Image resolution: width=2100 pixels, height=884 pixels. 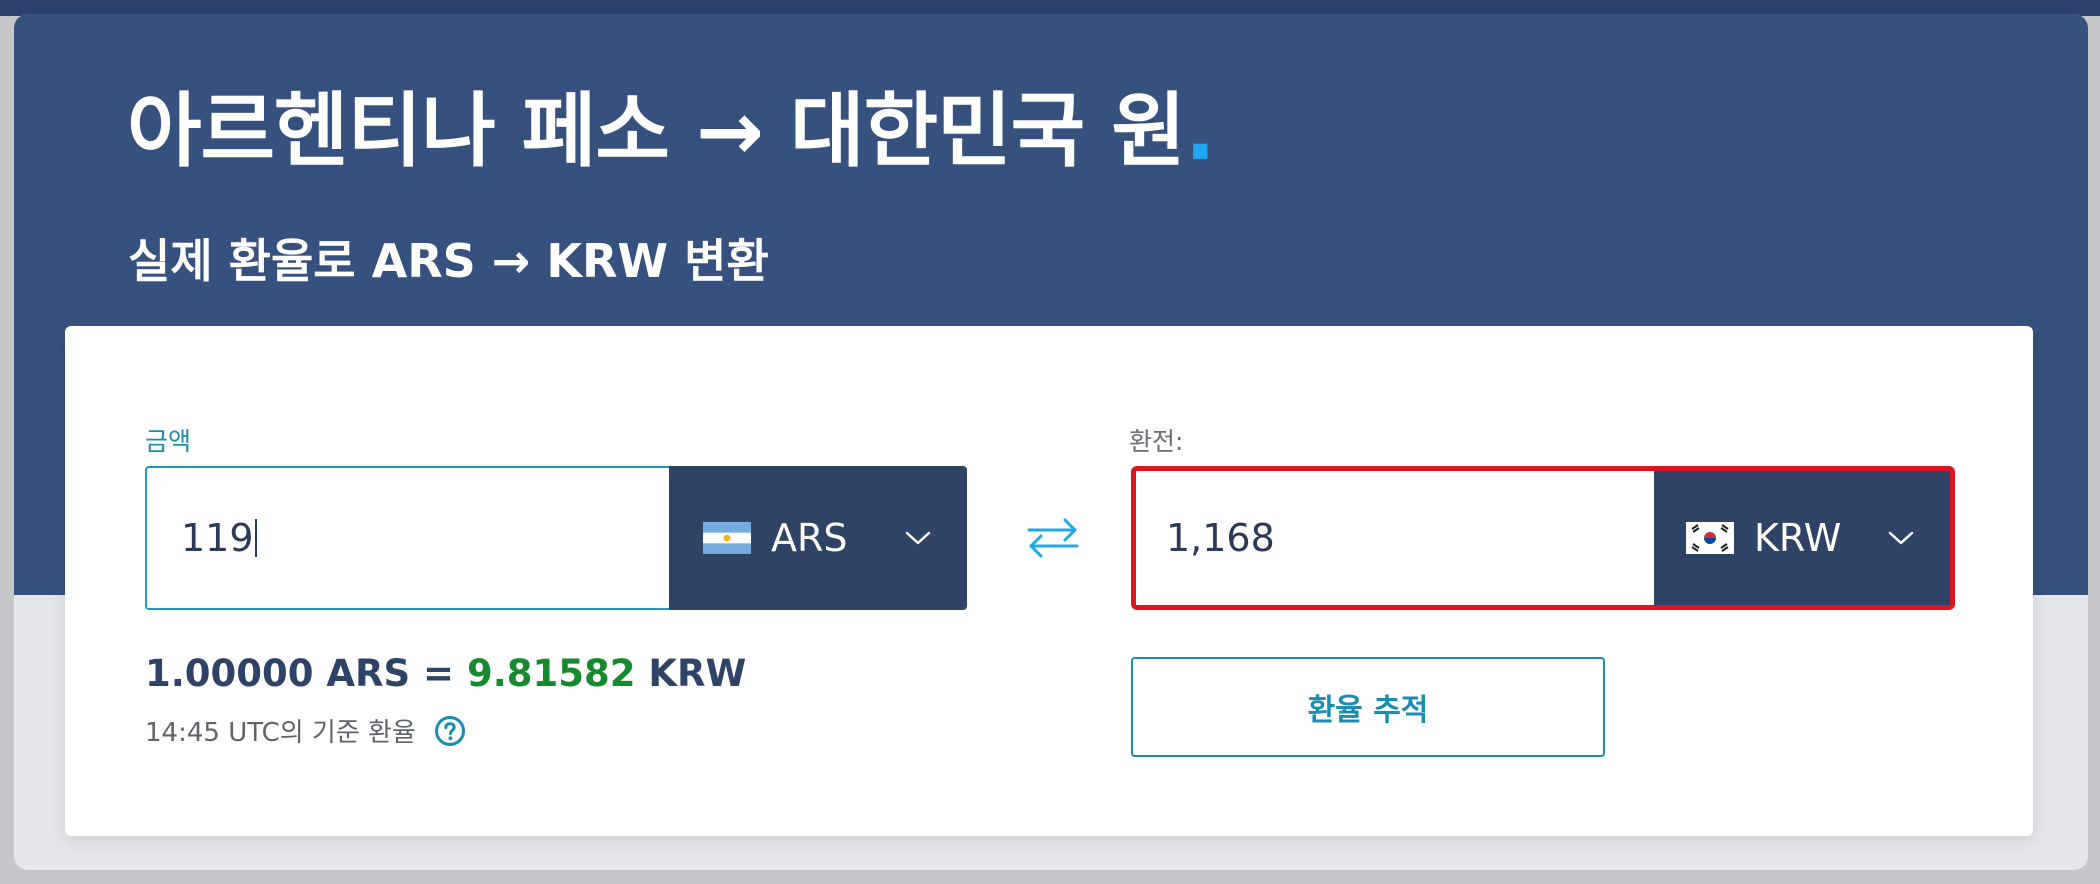 What do you see at coordinates (551, 673) in the screenshot?
I see `rate-value: 9.81582` at bounding box center [551, 673].